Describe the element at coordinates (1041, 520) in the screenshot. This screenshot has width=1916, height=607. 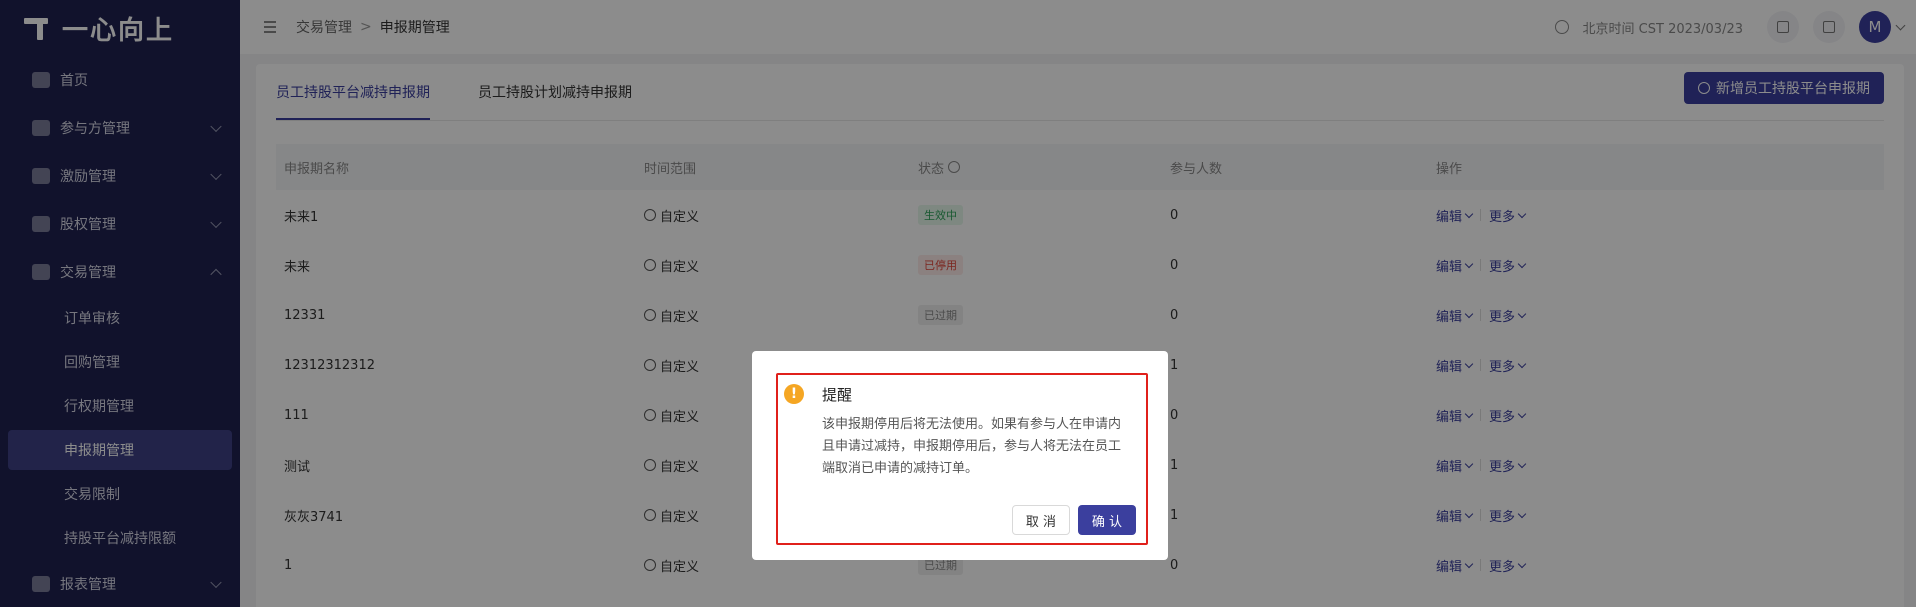
I see `cancel-button: 取 消` at that location.